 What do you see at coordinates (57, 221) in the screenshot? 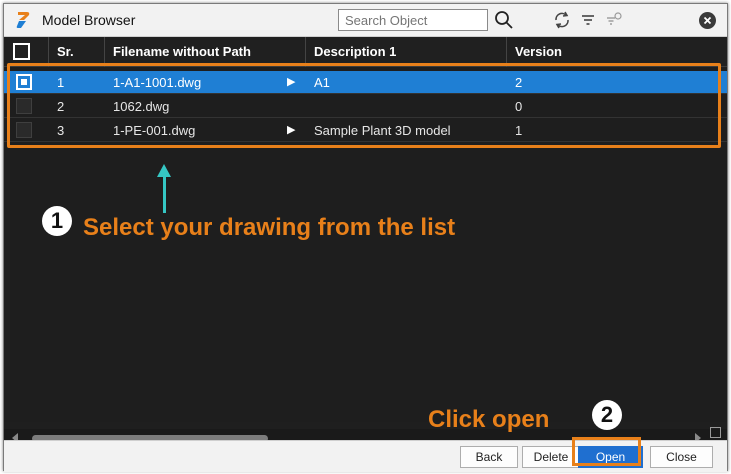
I see `step-1-badge: 1` at bounding box center [57, 221].